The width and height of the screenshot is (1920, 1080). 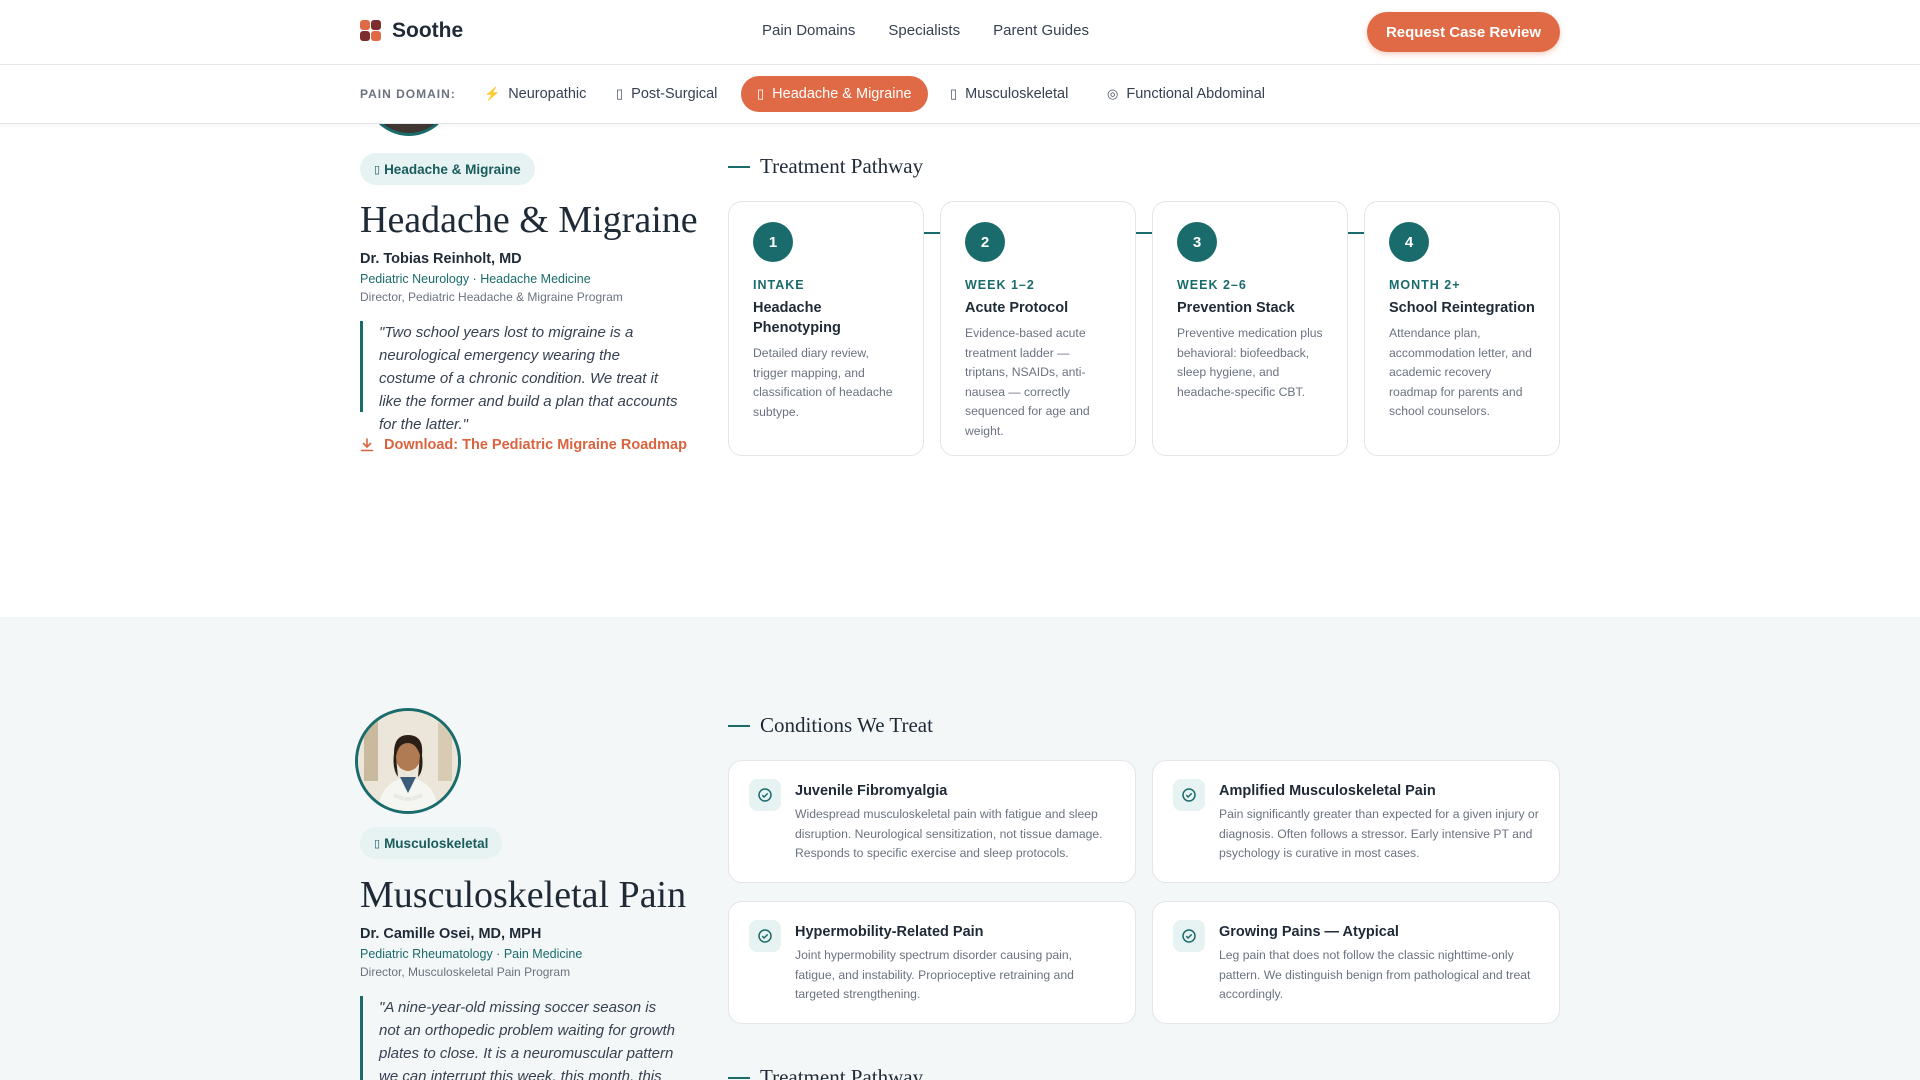 What do you see at coordinates (674, 94) in the screenshot?
I see `chip-label: Post-Surgical` at bounding box center [674, 94].